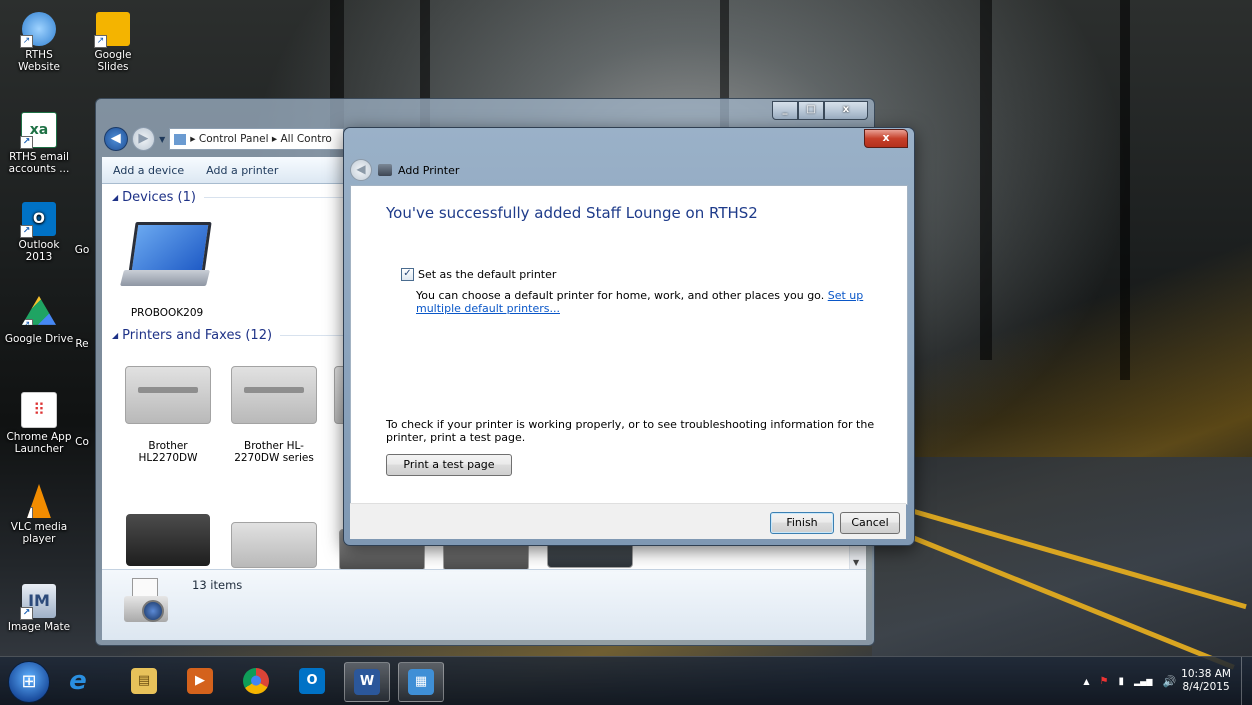  I want to click on breadcrumb: ▸ Control Panel ▸ All Contro, so click(256, 139).